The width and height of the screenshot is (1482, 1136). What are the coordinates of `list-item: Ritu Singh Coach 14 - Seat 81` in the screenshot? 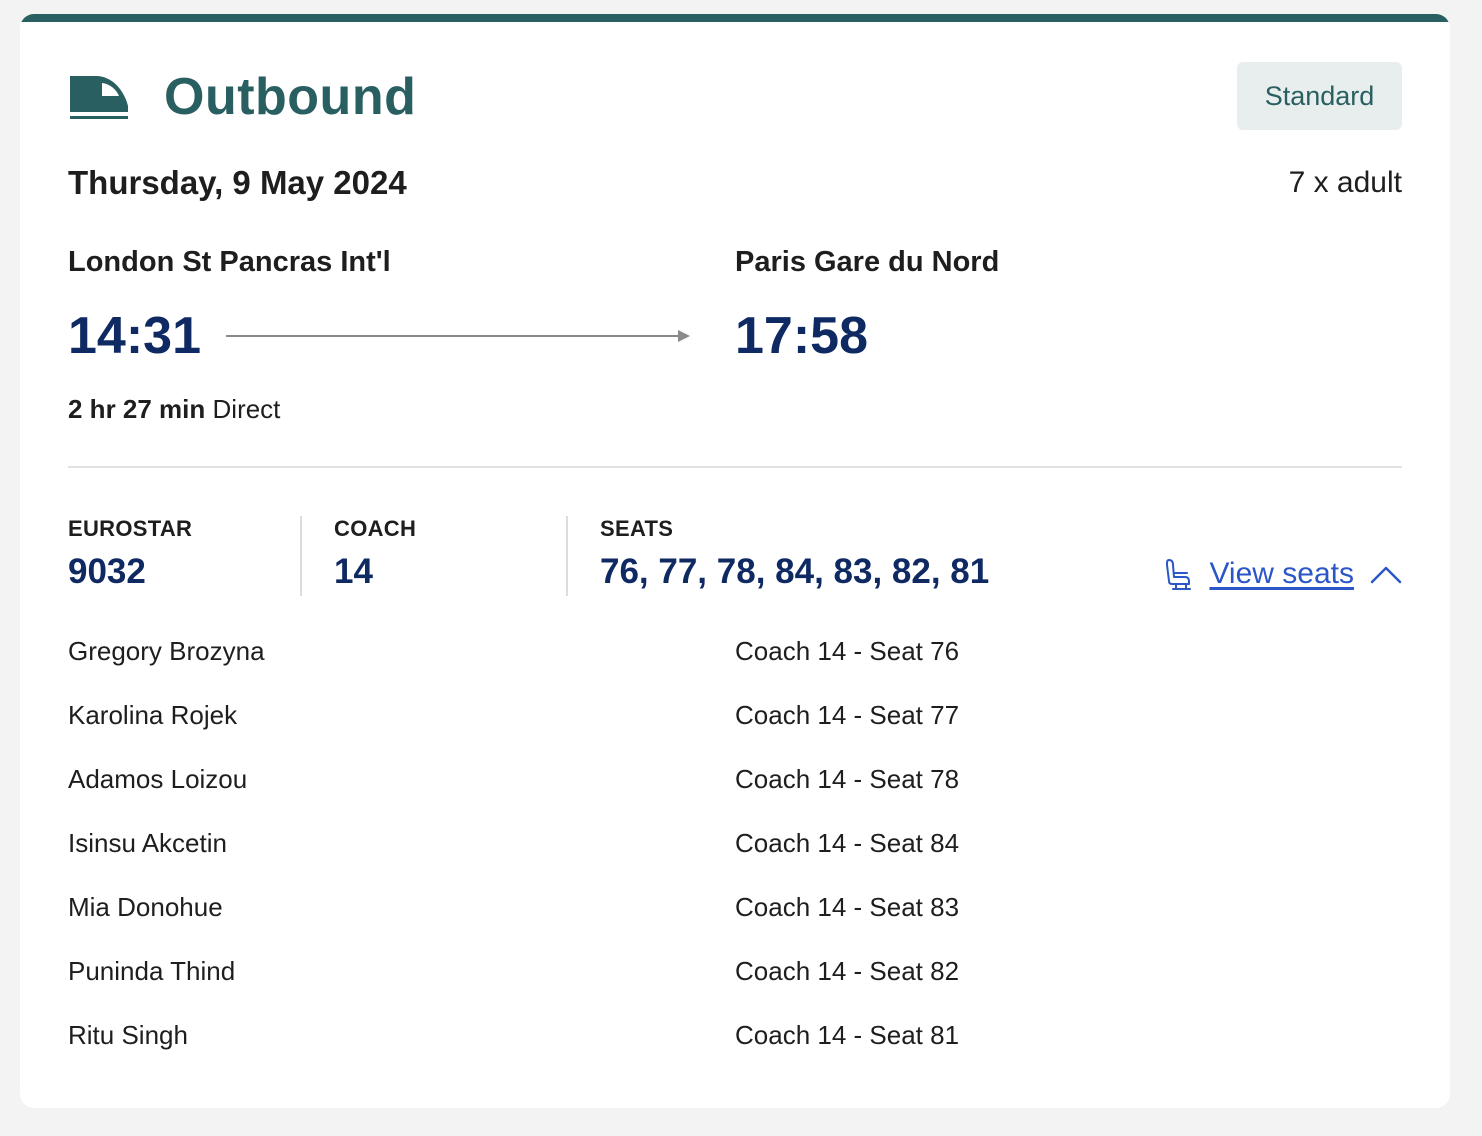 It's located at (735, 1046).